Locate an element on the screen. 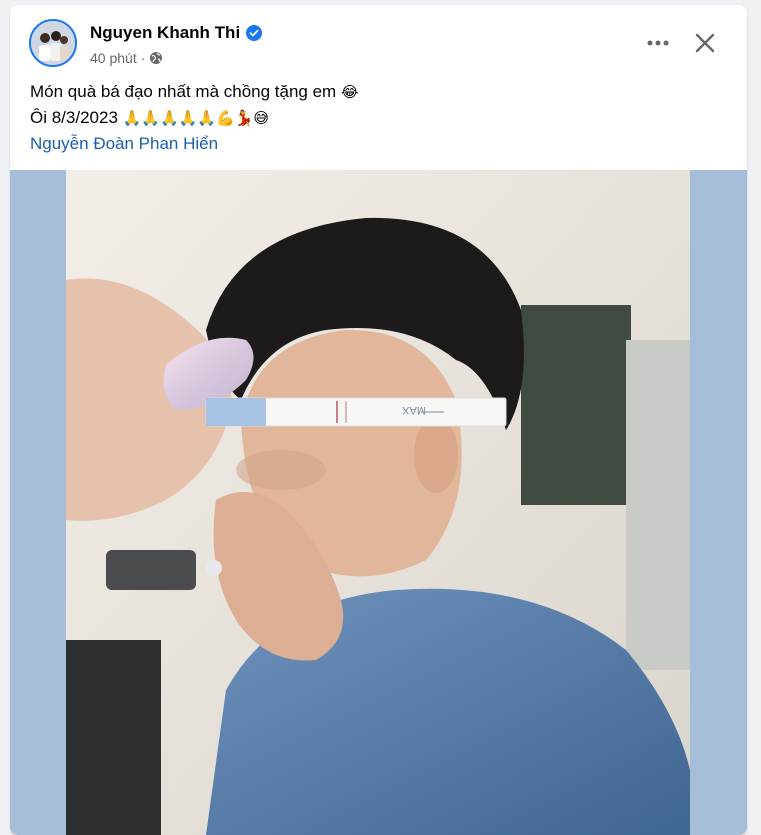 The height and width of the screenshot is (835, 761). post-time: 40 phút is located at coordinates (113, 58).